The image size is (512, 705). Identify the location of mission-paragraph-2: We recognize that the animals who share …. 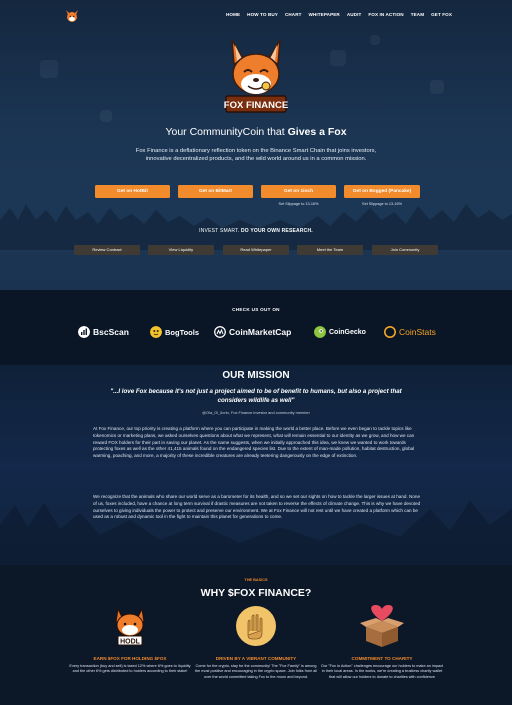
(257, 507).